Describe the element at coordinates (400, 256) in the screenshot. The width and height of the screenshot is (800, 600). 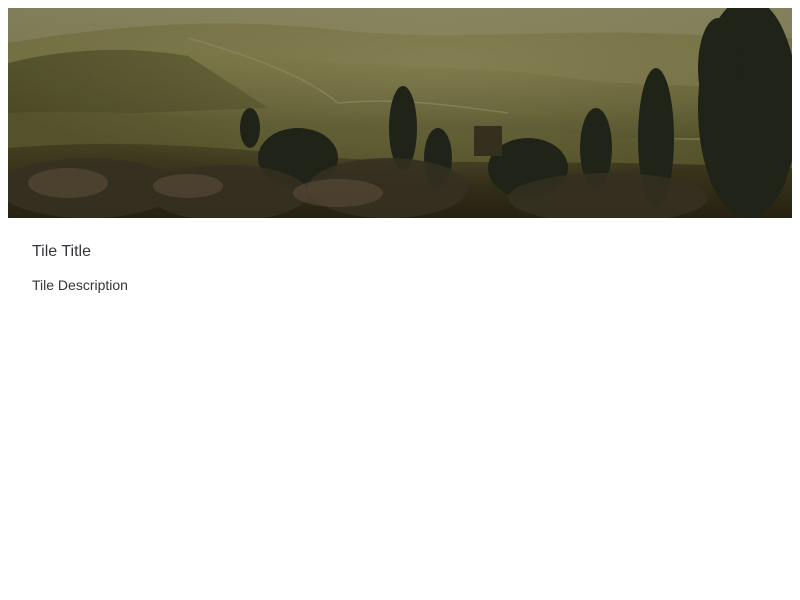
I see `tile-content: Tile Title Tile Description` at that location.